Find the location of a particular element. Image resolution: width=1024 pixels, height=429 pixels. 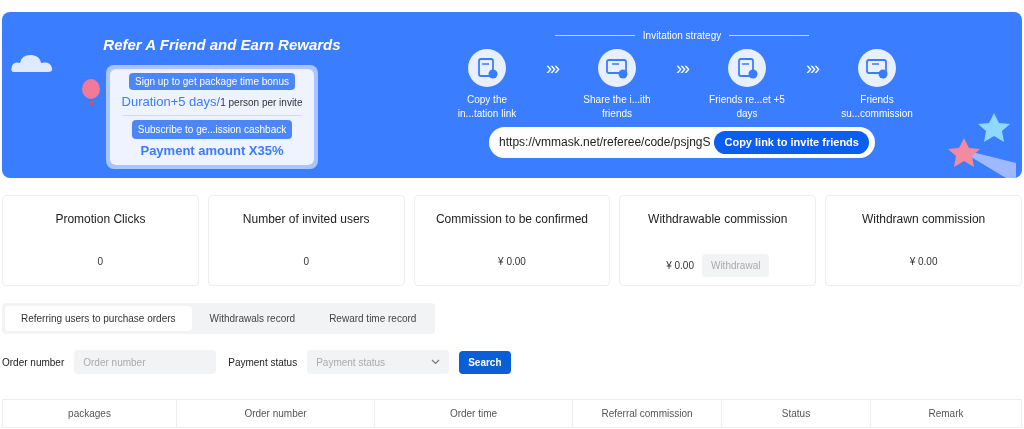

column-header: Status is located at coordinates (795, 413).